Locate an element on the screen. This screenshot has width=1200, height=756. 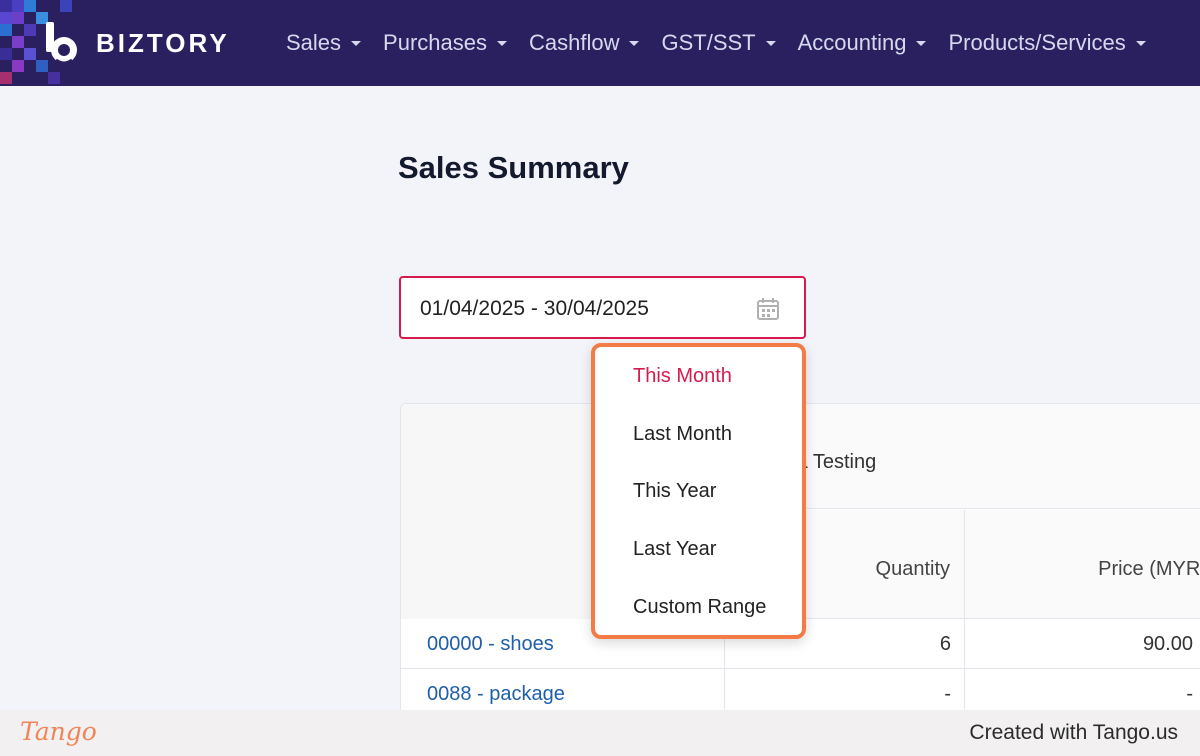
brand-name: BIZTORY is located at coordinates (163, 43).